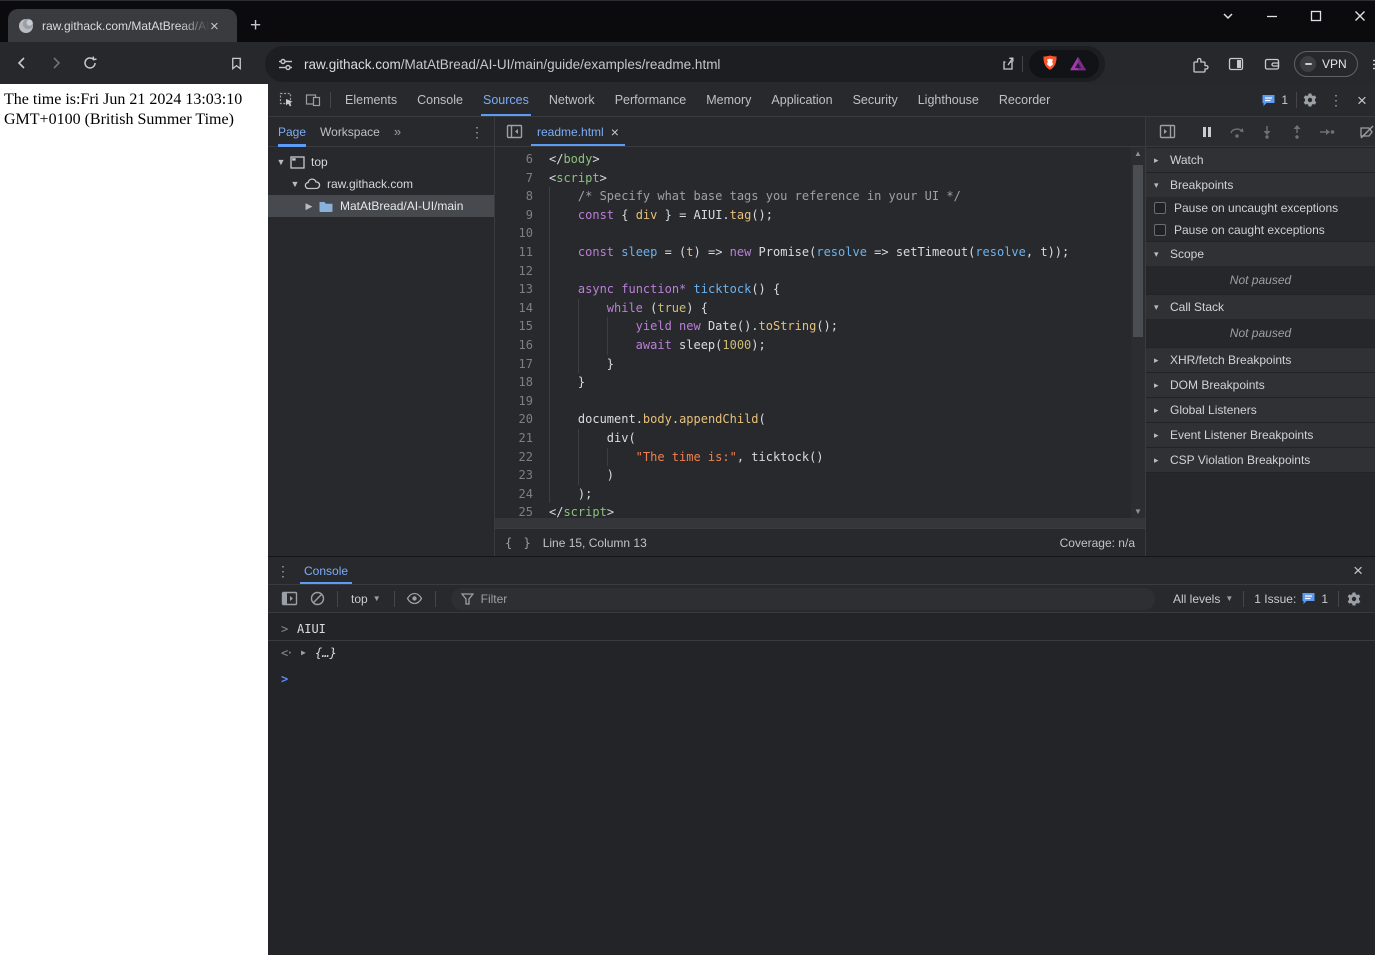  What do you see at coordinates (313, 100) in the screenshot?
I see `device-toolbar-icon` at bounding box center [313, 100].